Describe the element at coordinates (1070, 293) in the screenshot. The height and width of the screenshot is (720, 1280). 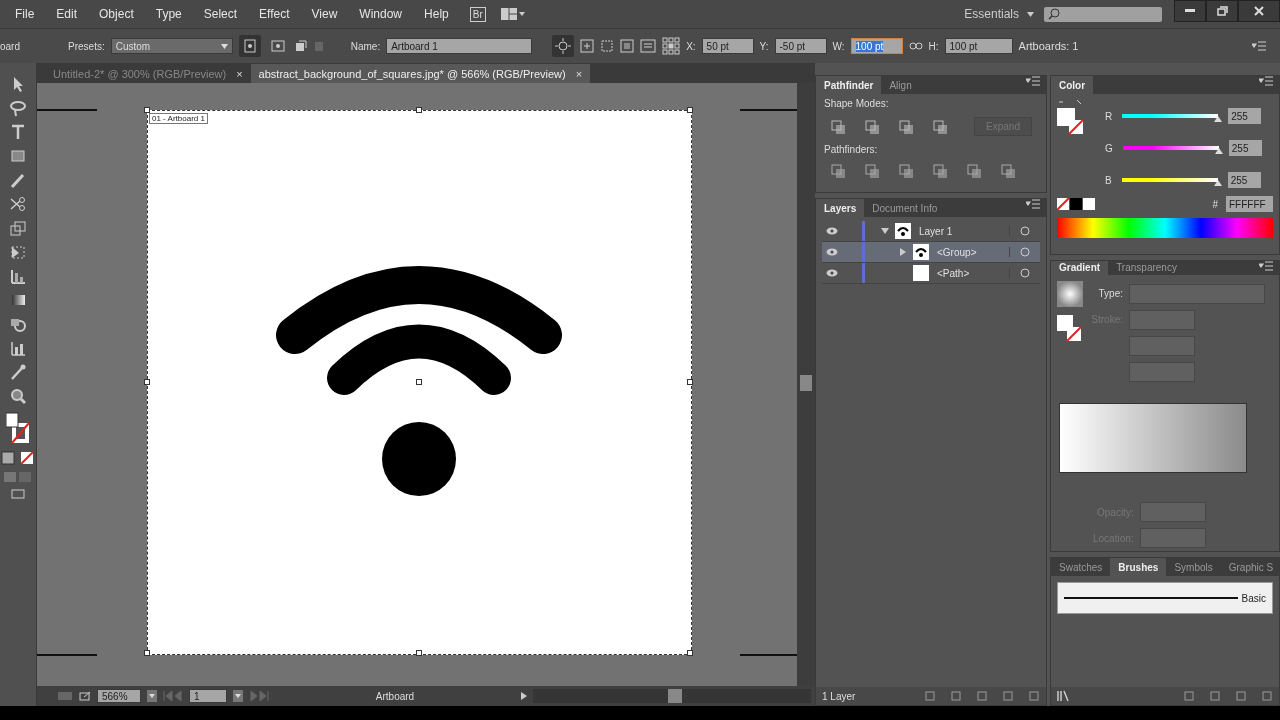
I see `gradient-preview-icon` at that location.